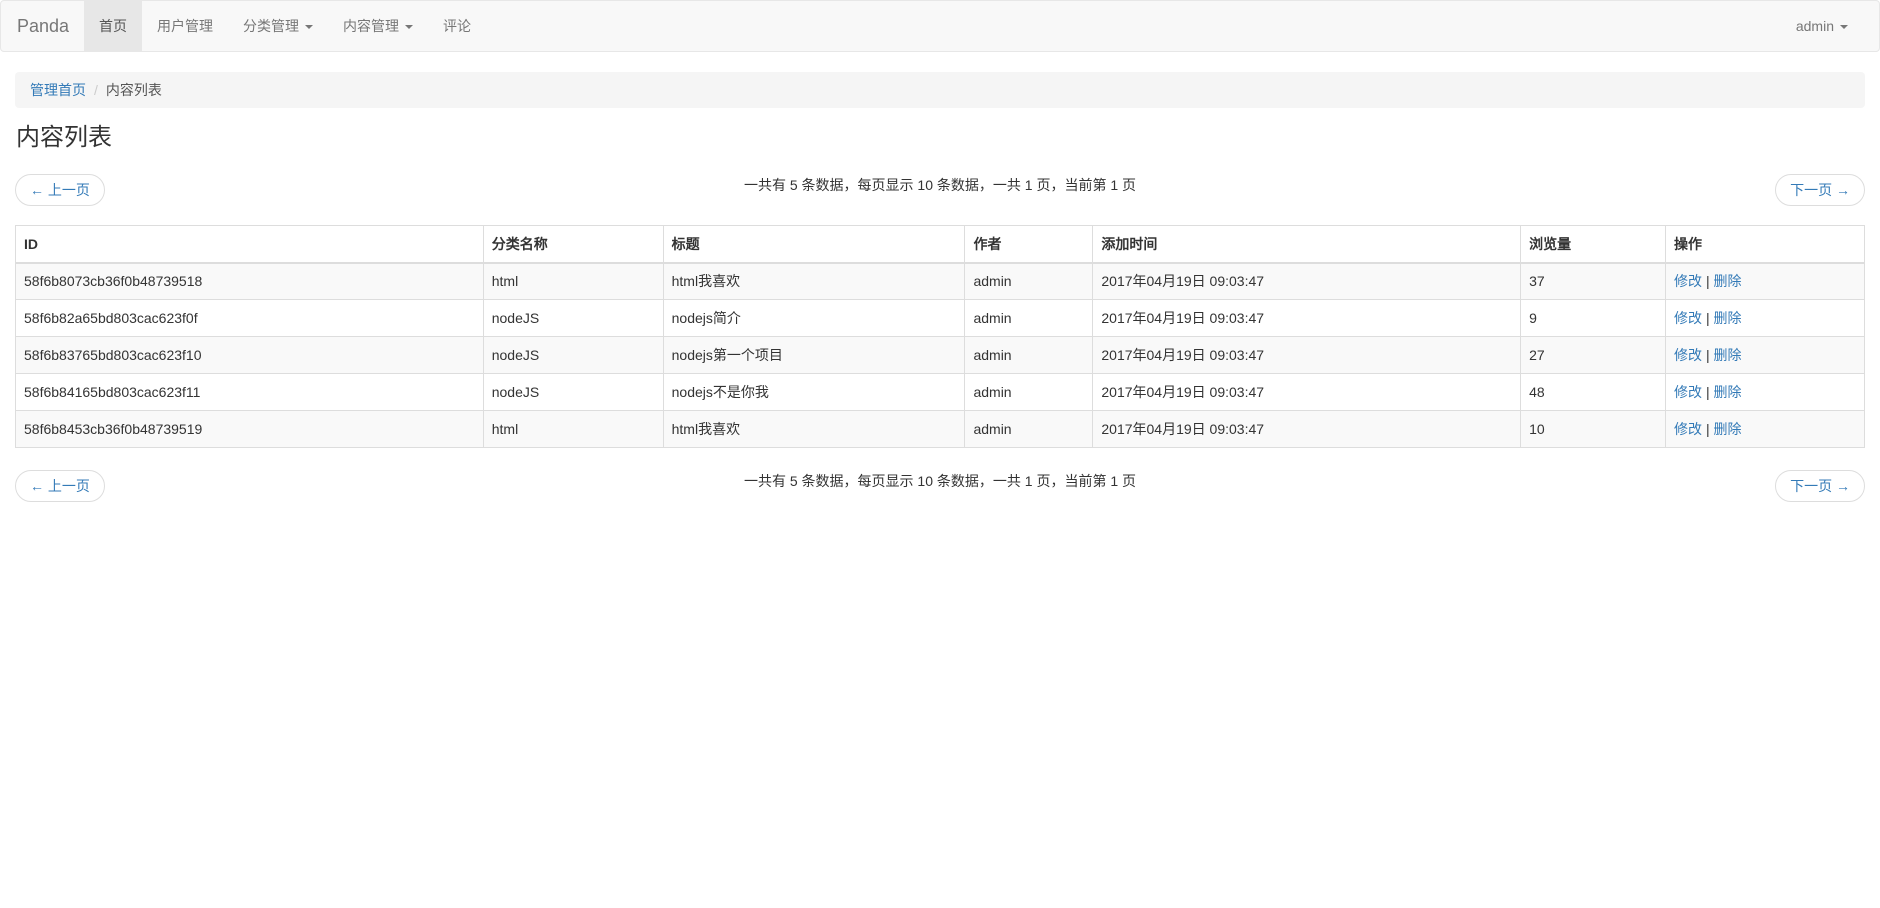 The image size is (1880, 908). I want to click on pager-info-bottom: 一共有 5 条数据，每页显示 10 条数据，一共 1 页，当前第 1 页, so click(940, 481).